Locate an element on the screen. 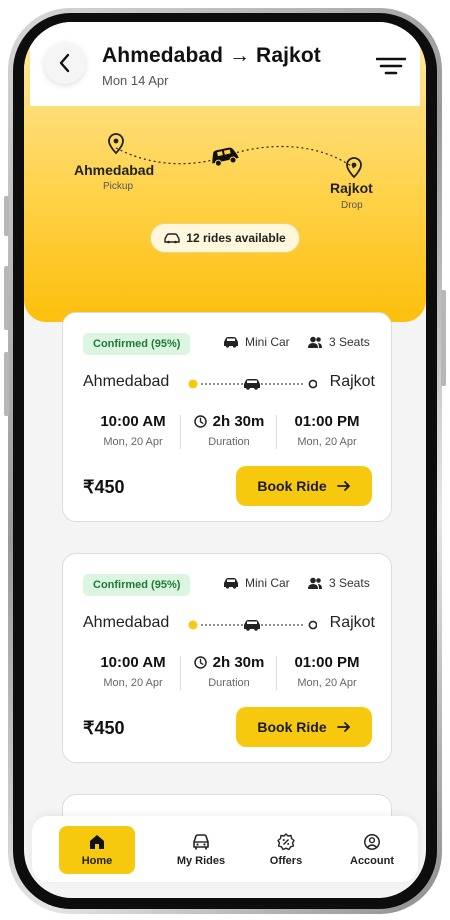  destination-city: Rajkot is located at coordinates (351, 188).